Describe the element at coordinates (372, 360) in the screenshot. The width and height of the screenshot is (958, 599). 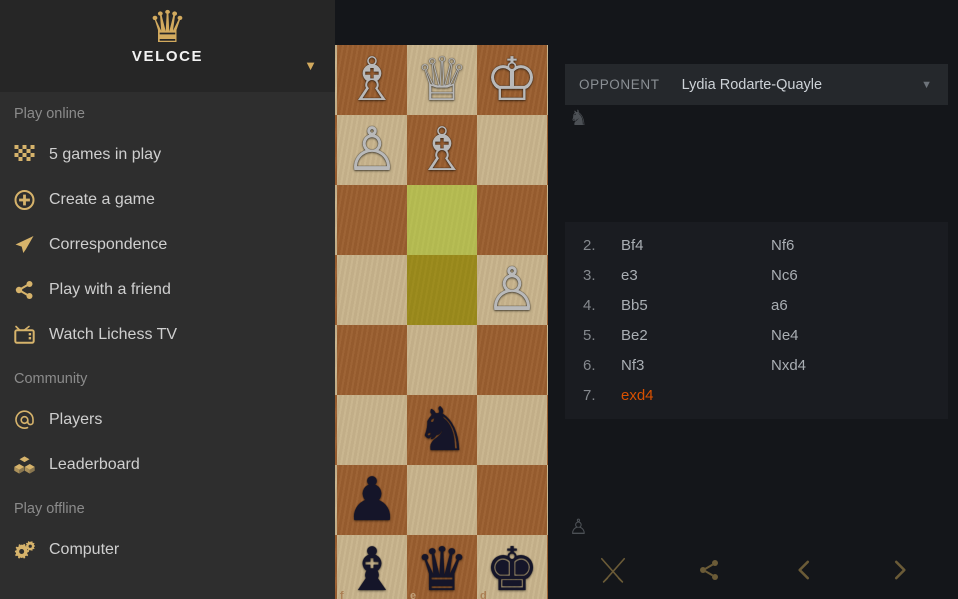
I see `board-square-f5` at that location.